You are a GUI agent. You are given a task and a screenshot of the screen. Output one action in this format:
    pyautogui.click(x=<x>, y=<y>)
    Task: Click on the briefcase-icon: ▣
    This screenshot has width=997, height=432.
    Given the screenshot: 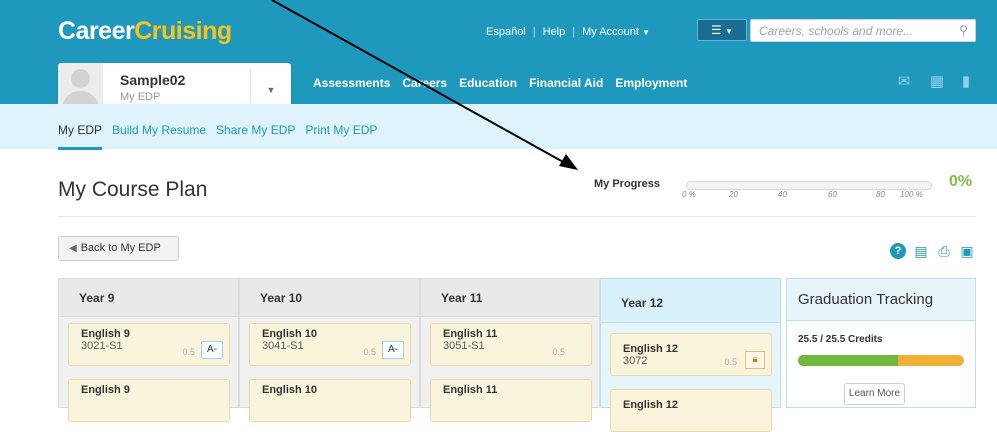 What is the action you would take?
    pyautogui.click(x=967, y=251)
    